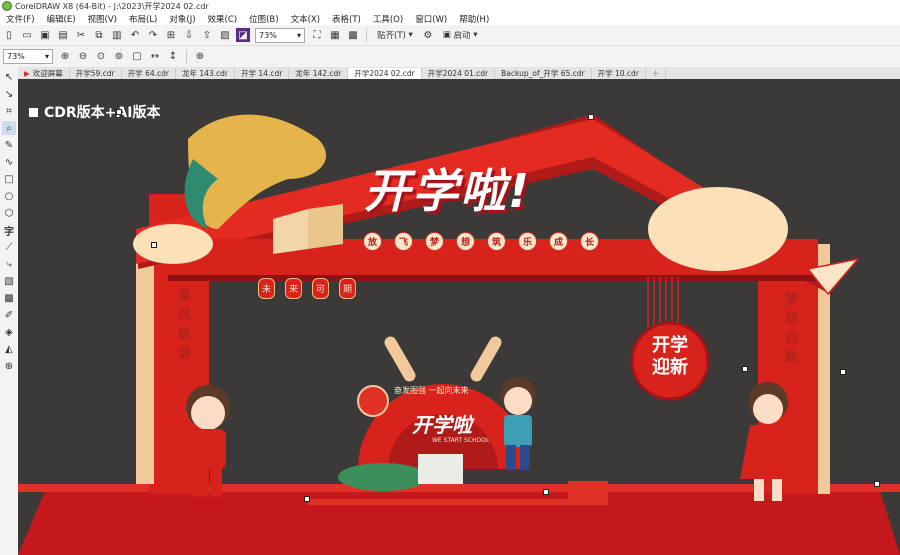 The image size is (900, 555). Describe the element at coordinates (206, 73) in the screenshot. I see `tab-document: 龙年 143.cdr` at that location.